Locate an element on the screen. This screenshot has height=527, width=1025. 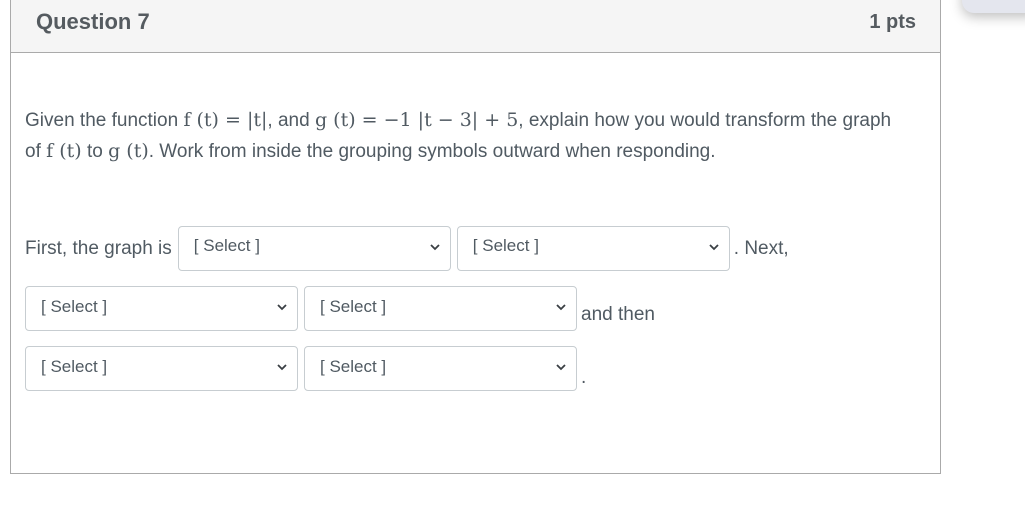
answer-row-2: [ Select ] [ Select ] and then is located at coordinates (340, 308).